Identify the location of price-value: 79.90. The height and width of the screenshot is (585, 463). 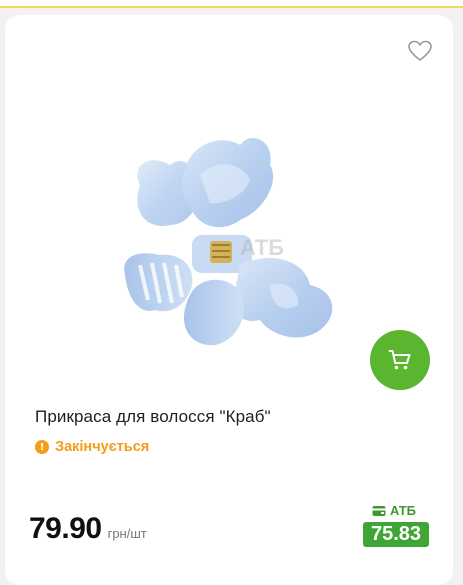
(65, 528).